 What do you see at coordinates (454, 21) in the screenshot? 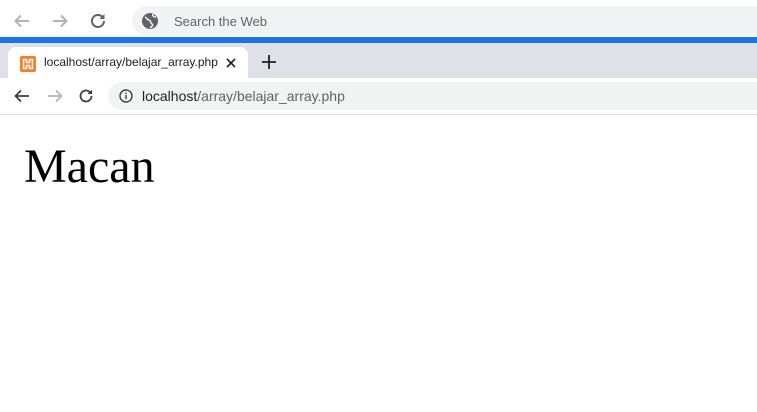
I see `outer-search-input` at bounding box center [454, 21].